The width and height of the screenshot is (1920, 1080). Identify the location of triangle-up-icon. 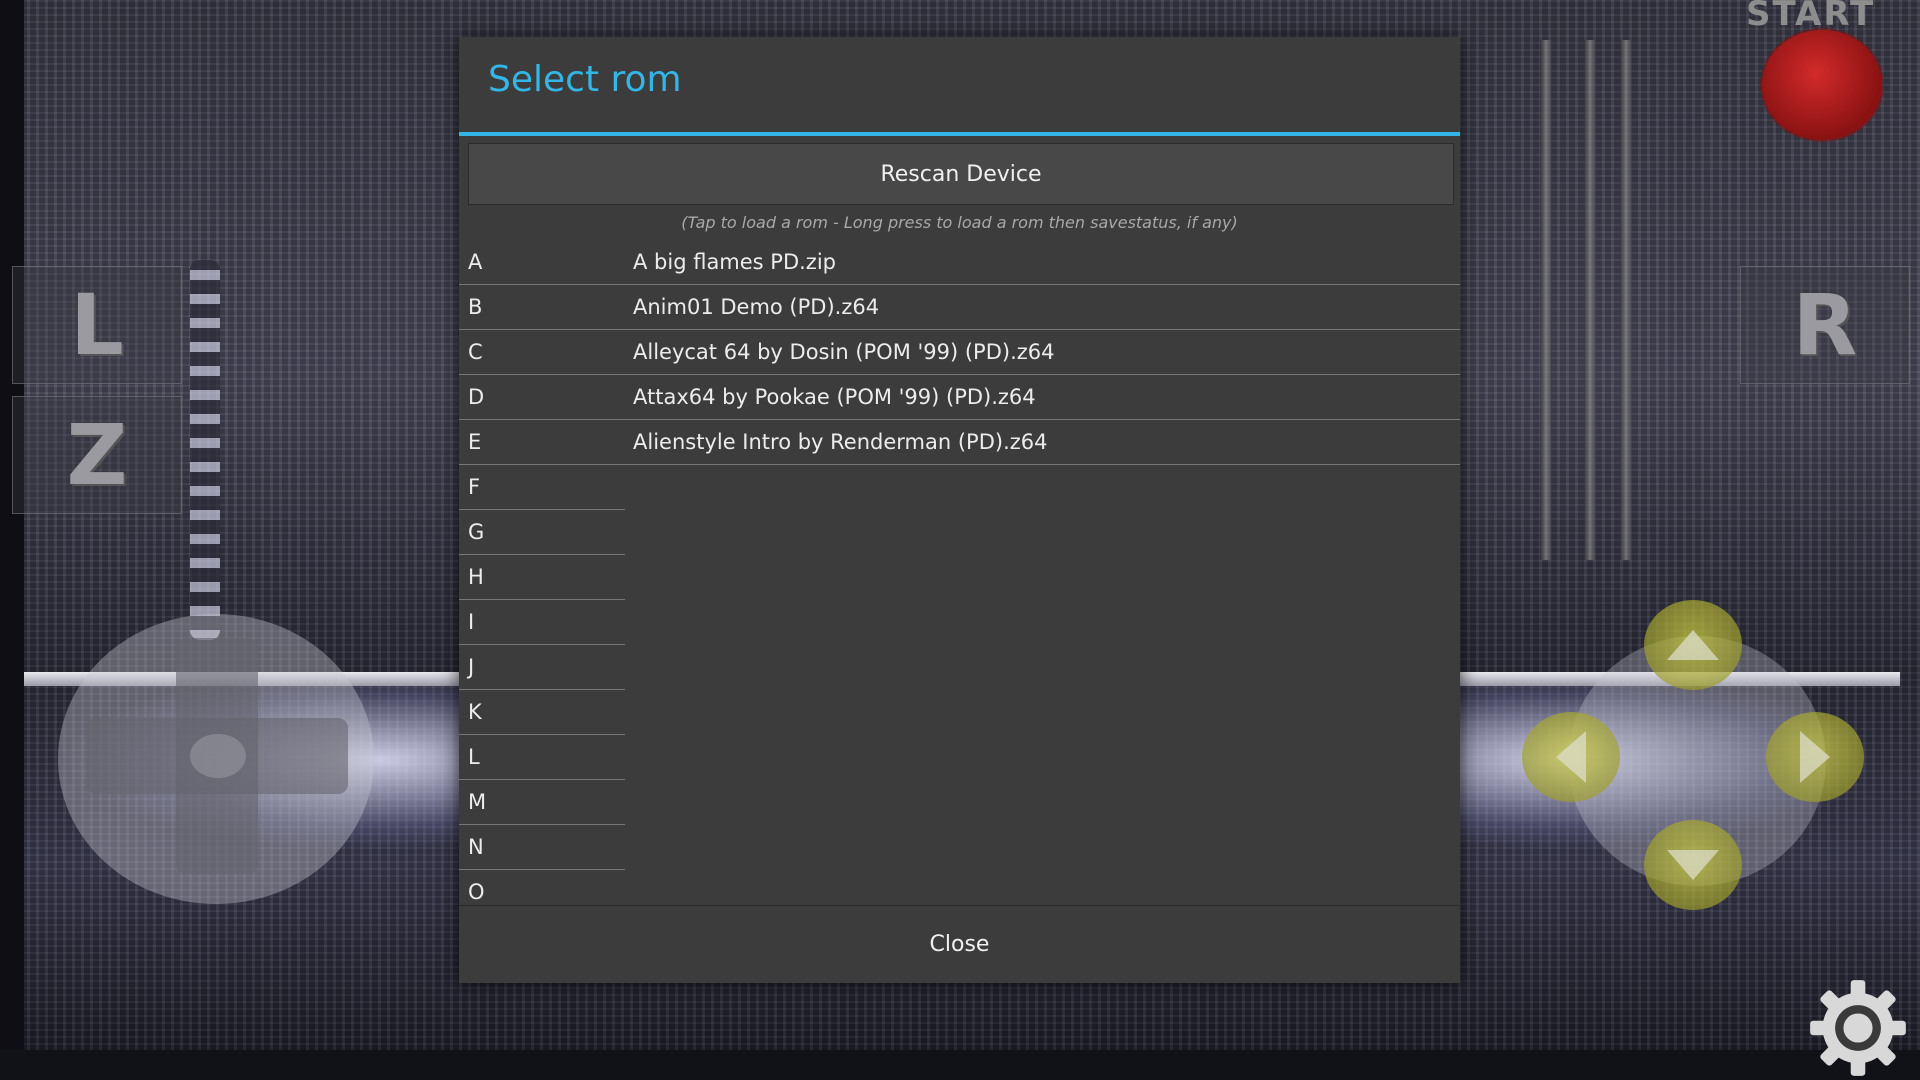
(1693, 645).